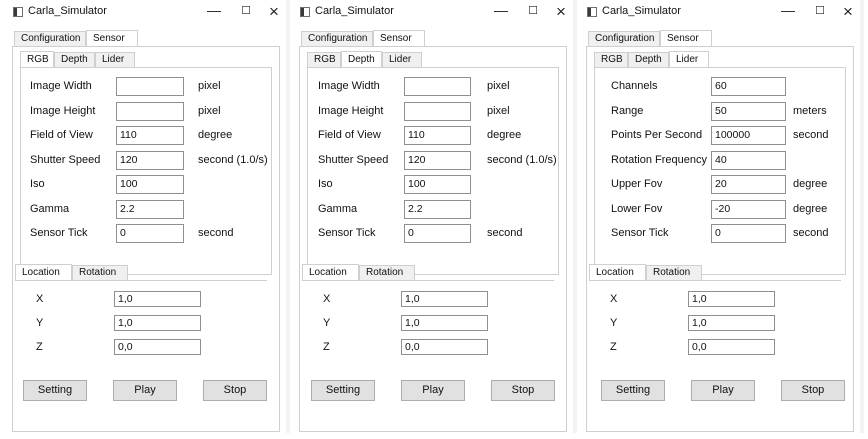 This screenshot has width=868, height=439. What do you see at coordinates (720, 171) in the screenshot?
I see `sensor-settings-panel` at bounding box center [720, 171].